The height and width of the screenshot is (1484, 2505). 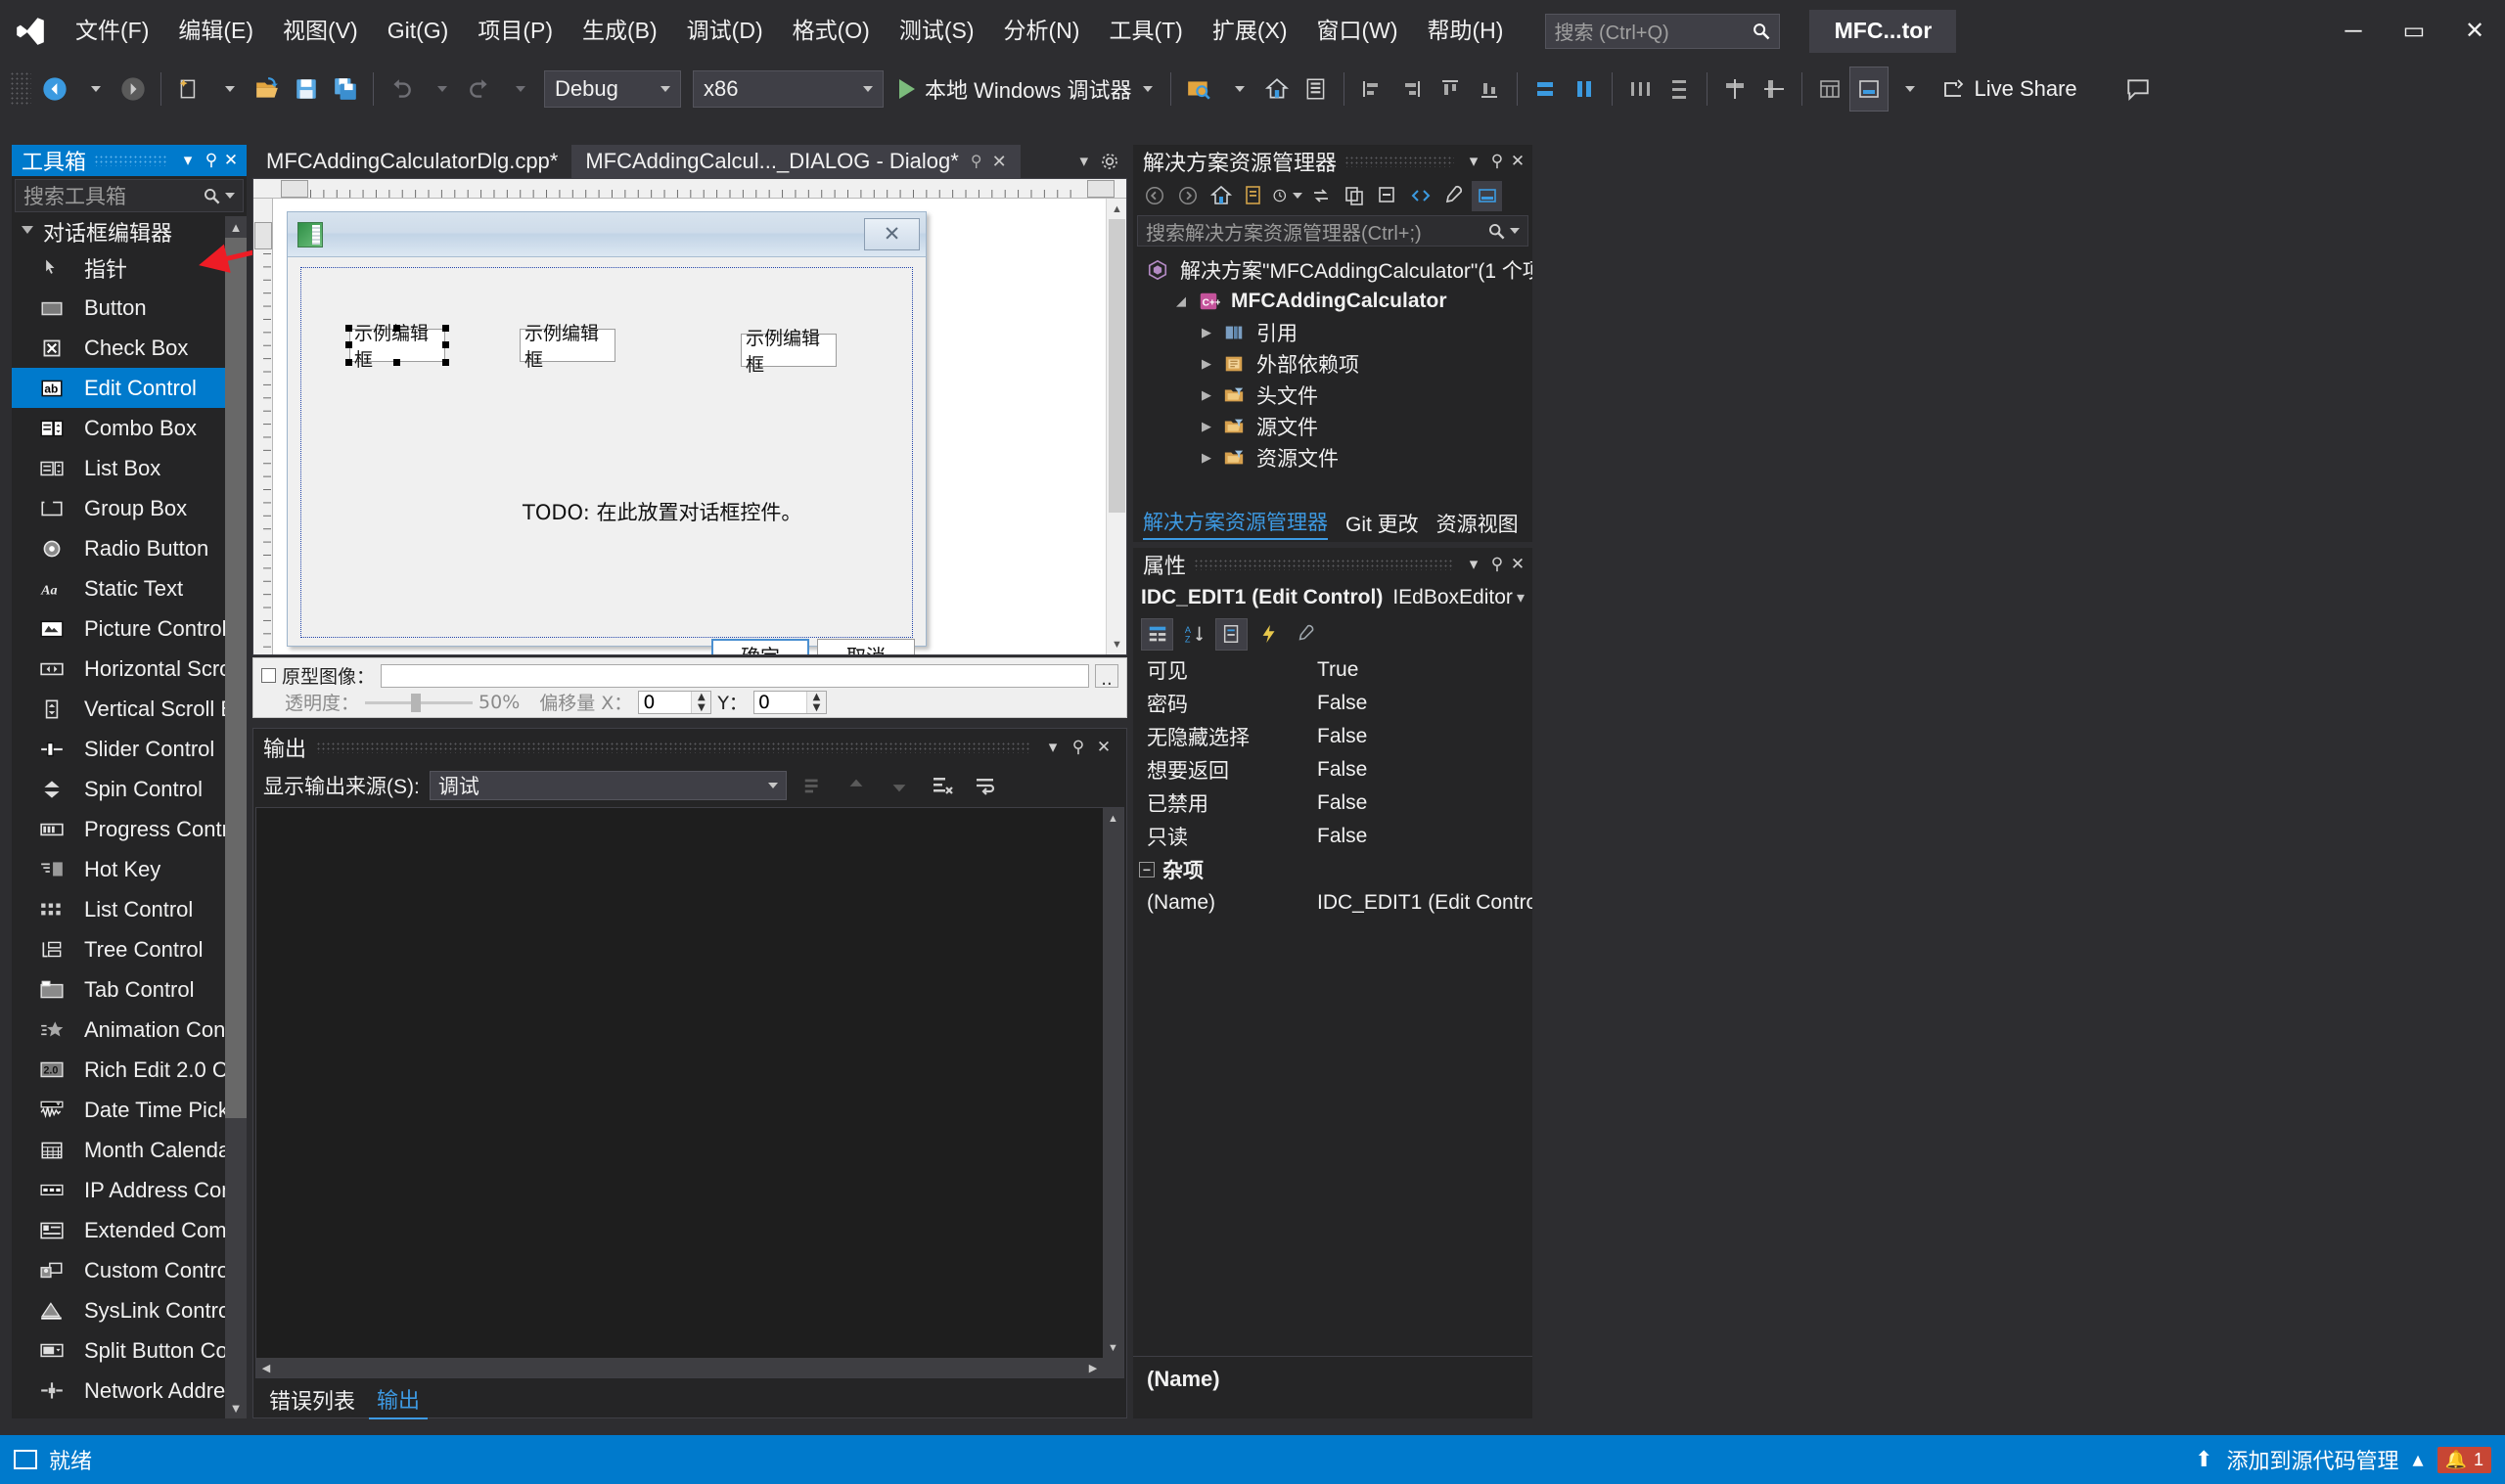 What do you see at coordinates (1332, 395) in the screenshot?
I see `solution-tree-item: ▶ 头文件` at bounding box center [1332, 395].